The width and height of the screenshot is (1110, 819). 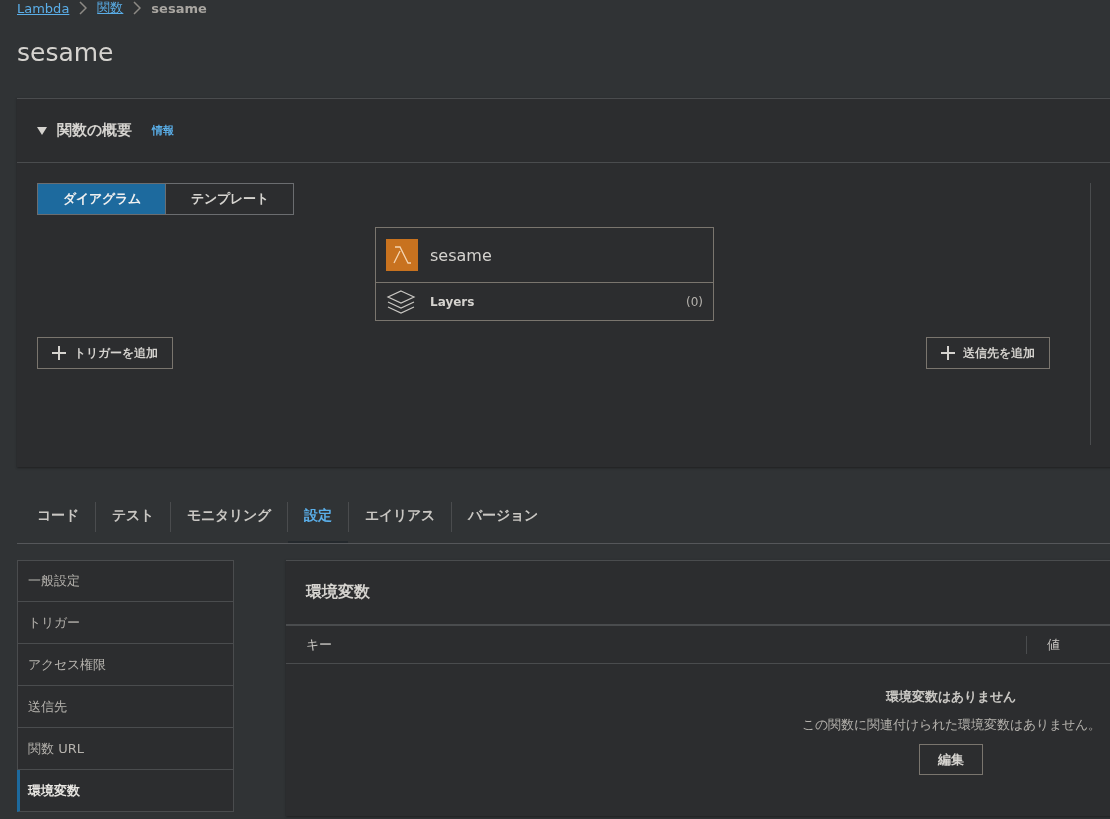 I want to click on panel-heading: 環境変数, so click(x=338, y=592).